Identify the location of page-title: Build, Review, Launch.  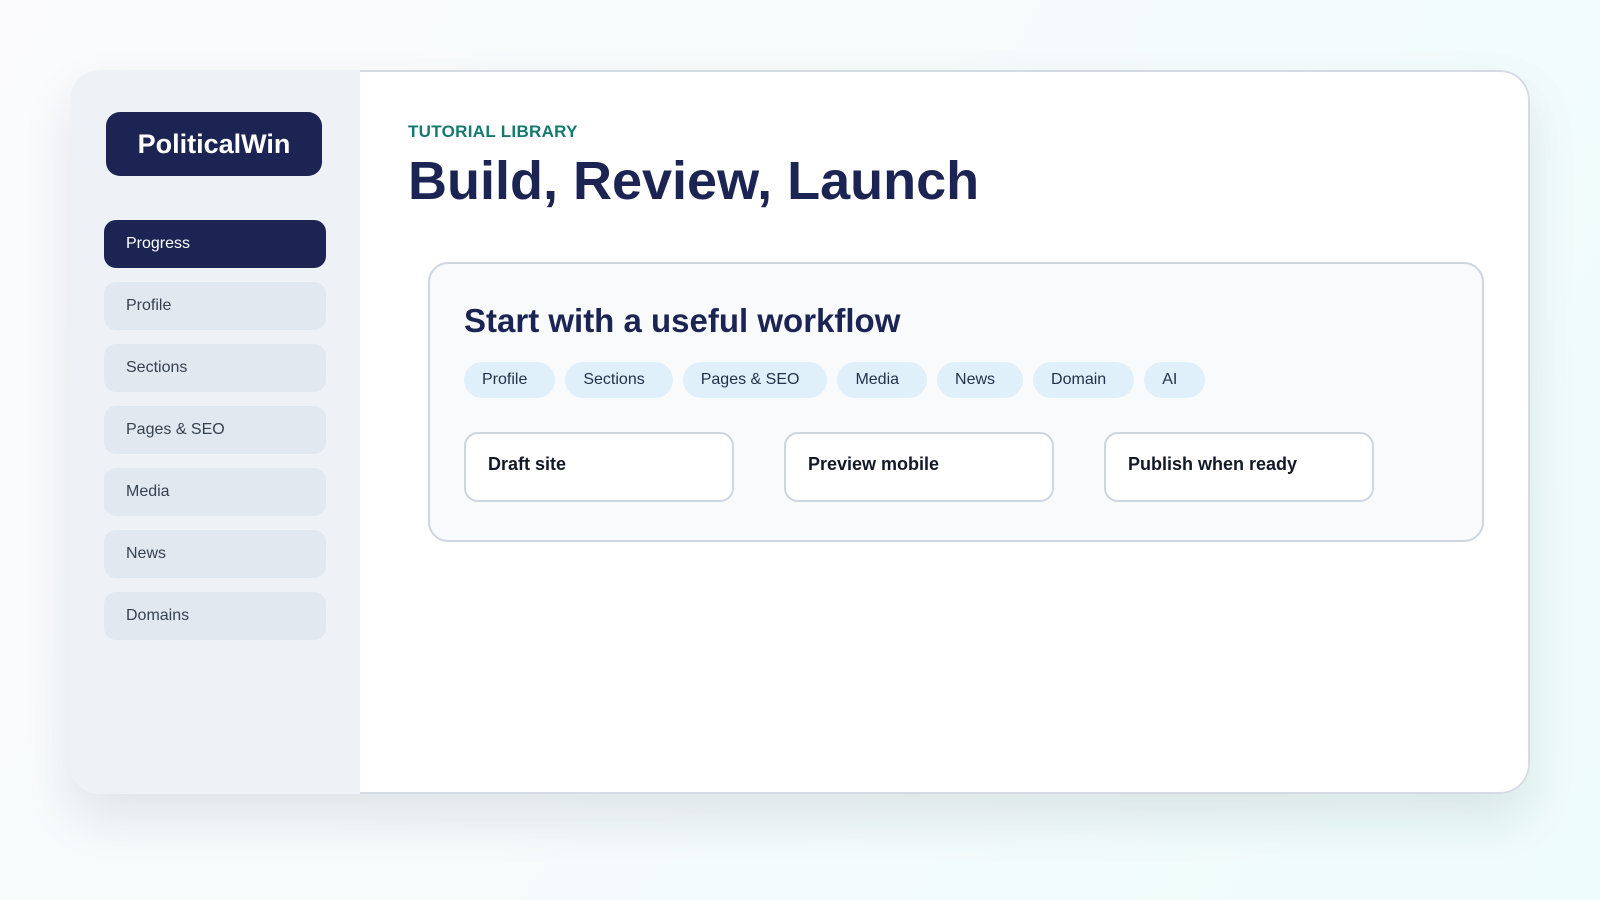
(694, 181).